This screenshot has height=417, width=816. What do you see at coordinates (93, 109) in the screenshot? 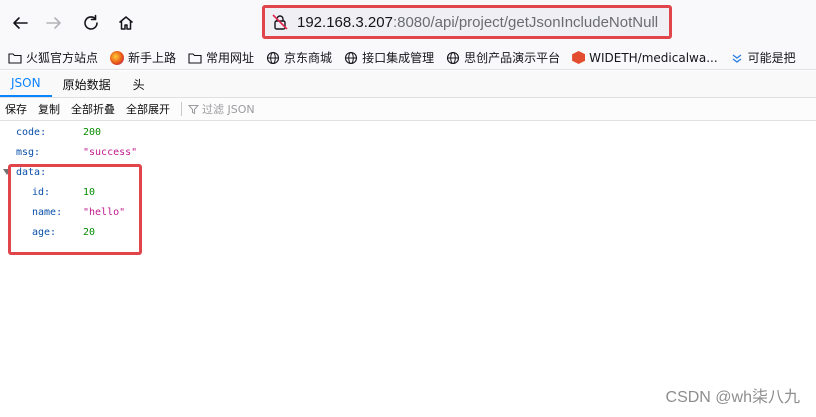
I see `collapse-all-button: 全部折叠` at bounding box center [93, 109].